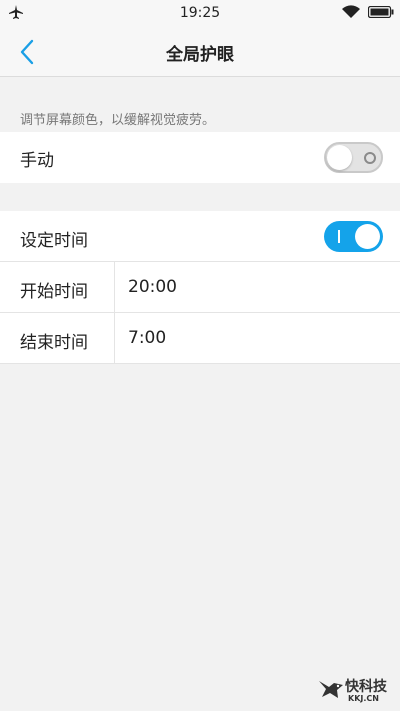  I want to click on page-title: 全局护眼, so click(200, 55).